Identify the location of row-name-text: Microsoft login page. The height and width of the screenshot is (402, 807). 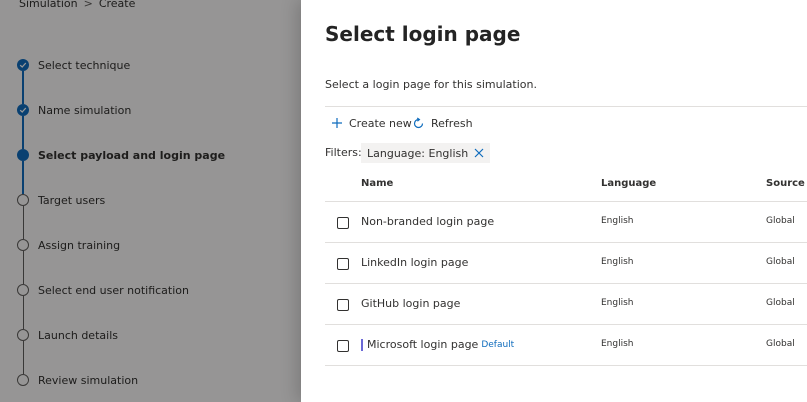
(423, 344).